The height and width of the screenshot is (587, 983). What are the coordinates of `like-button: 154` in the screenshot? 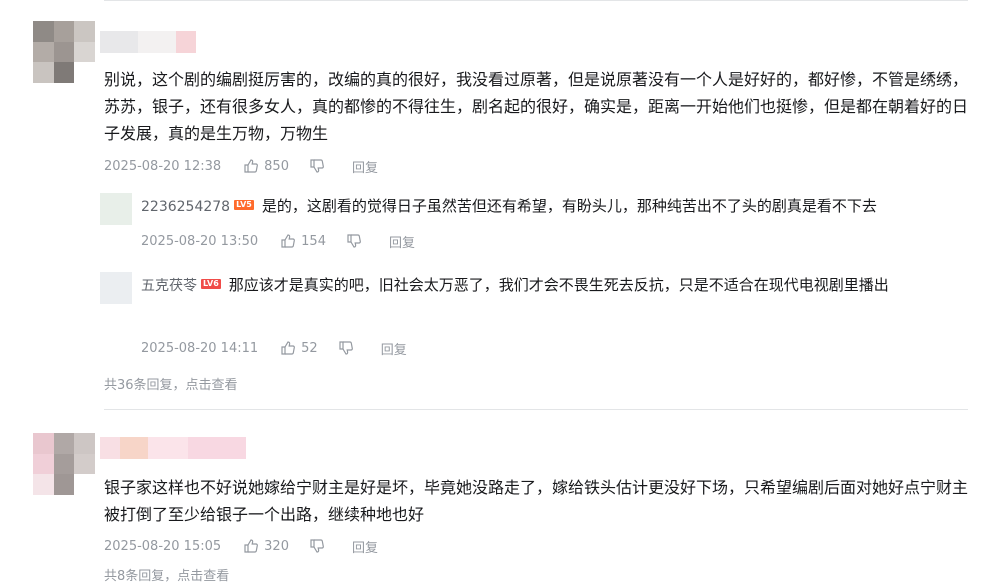 It's located at (303, 241).